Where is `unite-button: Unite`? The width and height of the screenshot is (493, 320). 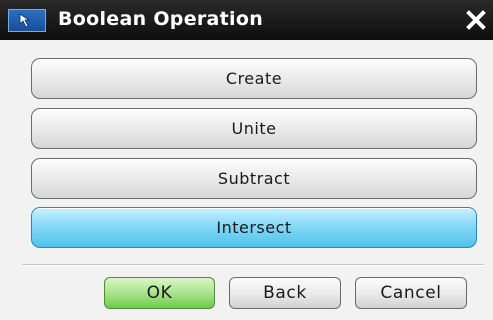 unite-button: Unite is located at coordinates (254, 128).